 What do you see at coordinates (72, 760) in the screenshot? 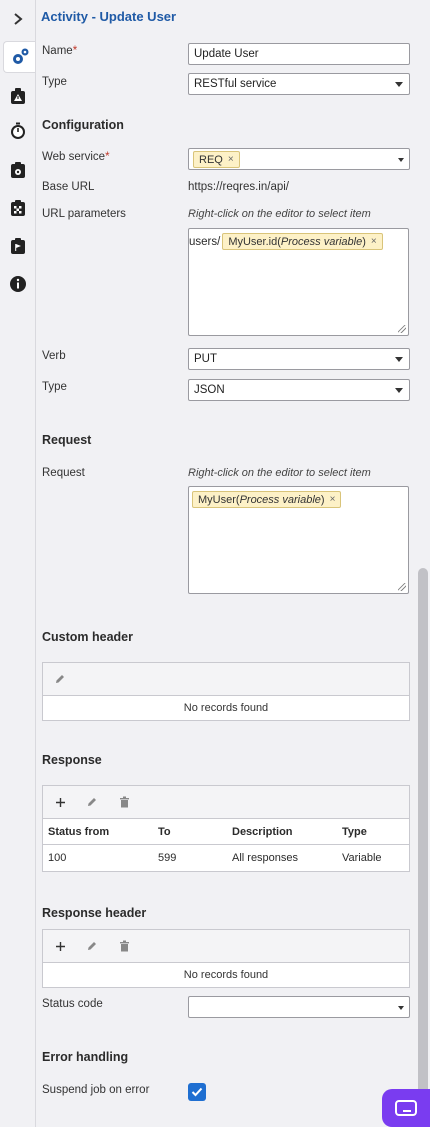
I see `response-heading: Response` at bounding box center [72, 760].